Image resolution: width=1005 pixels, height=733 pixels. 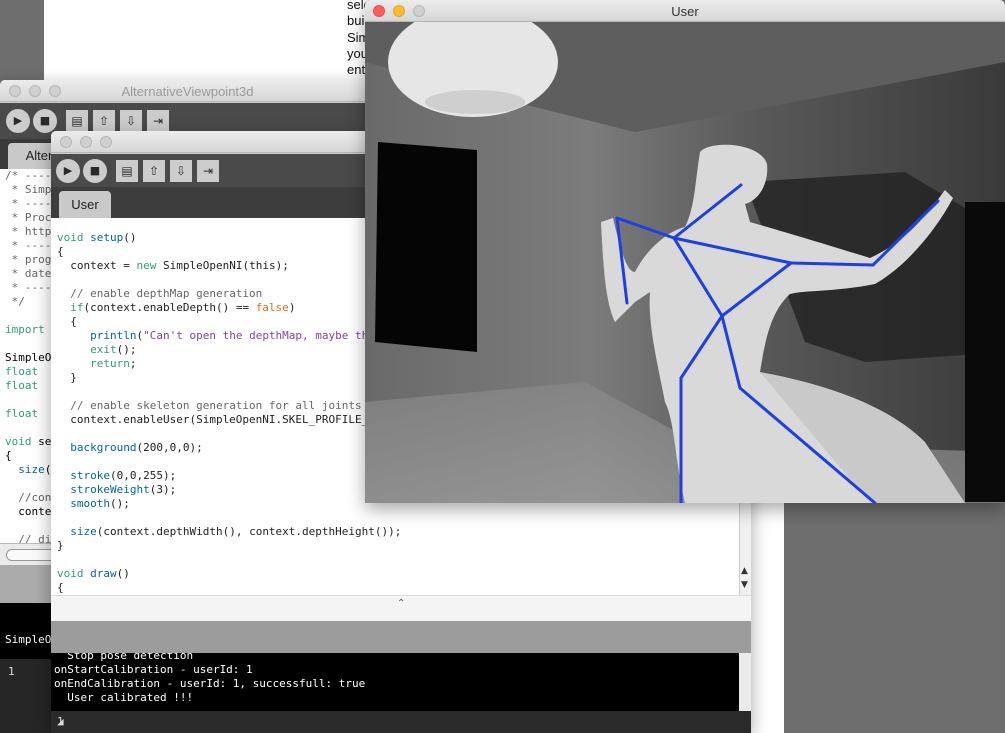 I want to click on titlebar: User, so click(x=685, y=11).